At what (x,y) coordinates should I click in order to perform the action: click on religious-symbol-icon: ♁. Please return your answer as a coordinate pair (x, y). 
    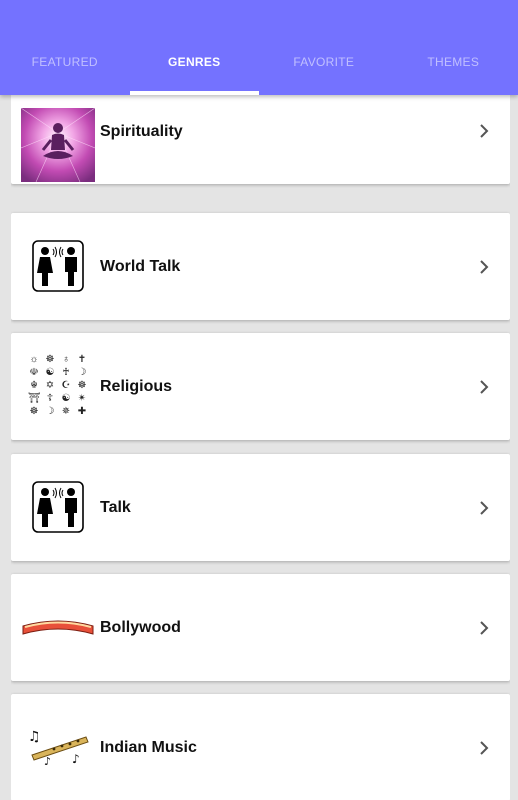
    Looking at the image, I should click on (66, 359).